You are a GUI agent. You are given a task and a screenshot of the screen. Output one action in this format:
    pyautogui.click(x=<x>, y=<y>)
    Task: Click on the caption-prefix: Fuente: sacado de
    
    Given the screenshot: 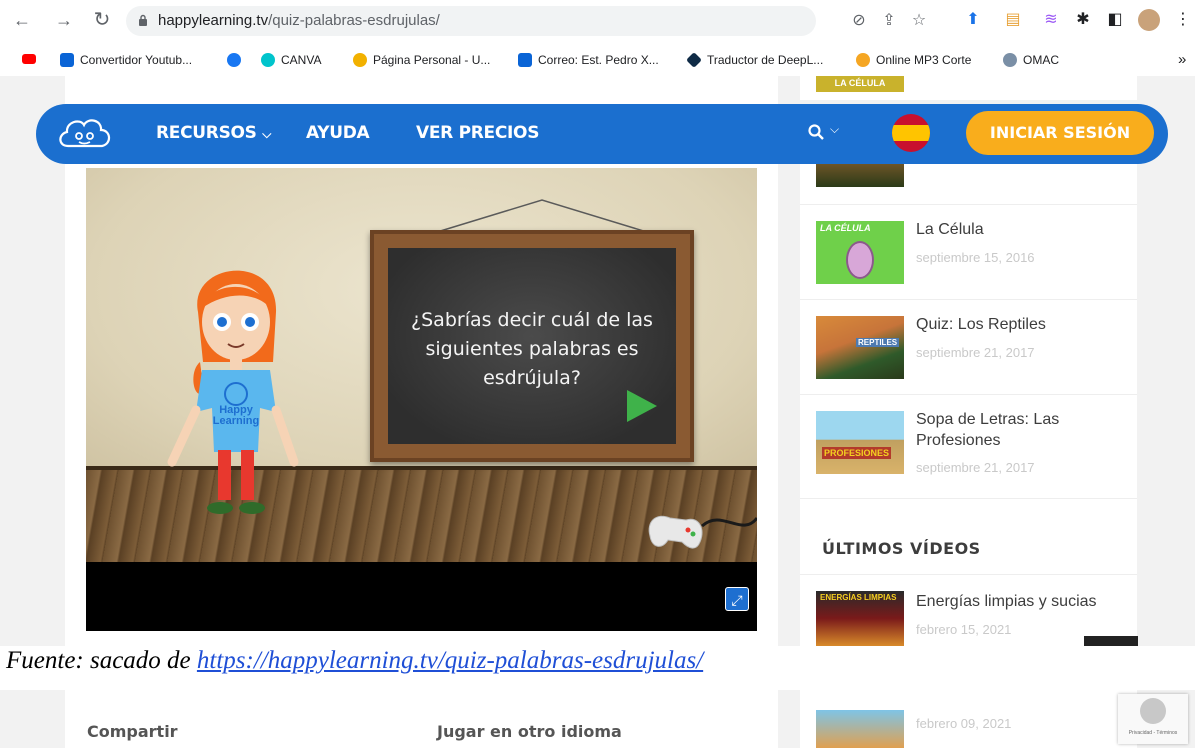 What is the action you would take?
    pyautogui.click(x=101, y=660)
    